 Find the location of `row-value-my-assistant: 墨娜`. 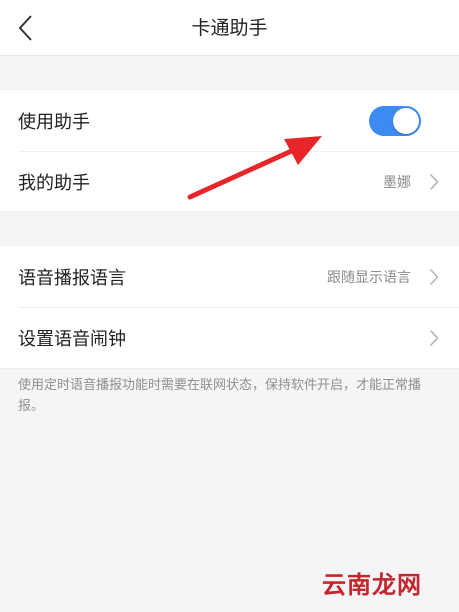

row-value-my-assistant: 墨娜 is located at coordinates (397, 182).